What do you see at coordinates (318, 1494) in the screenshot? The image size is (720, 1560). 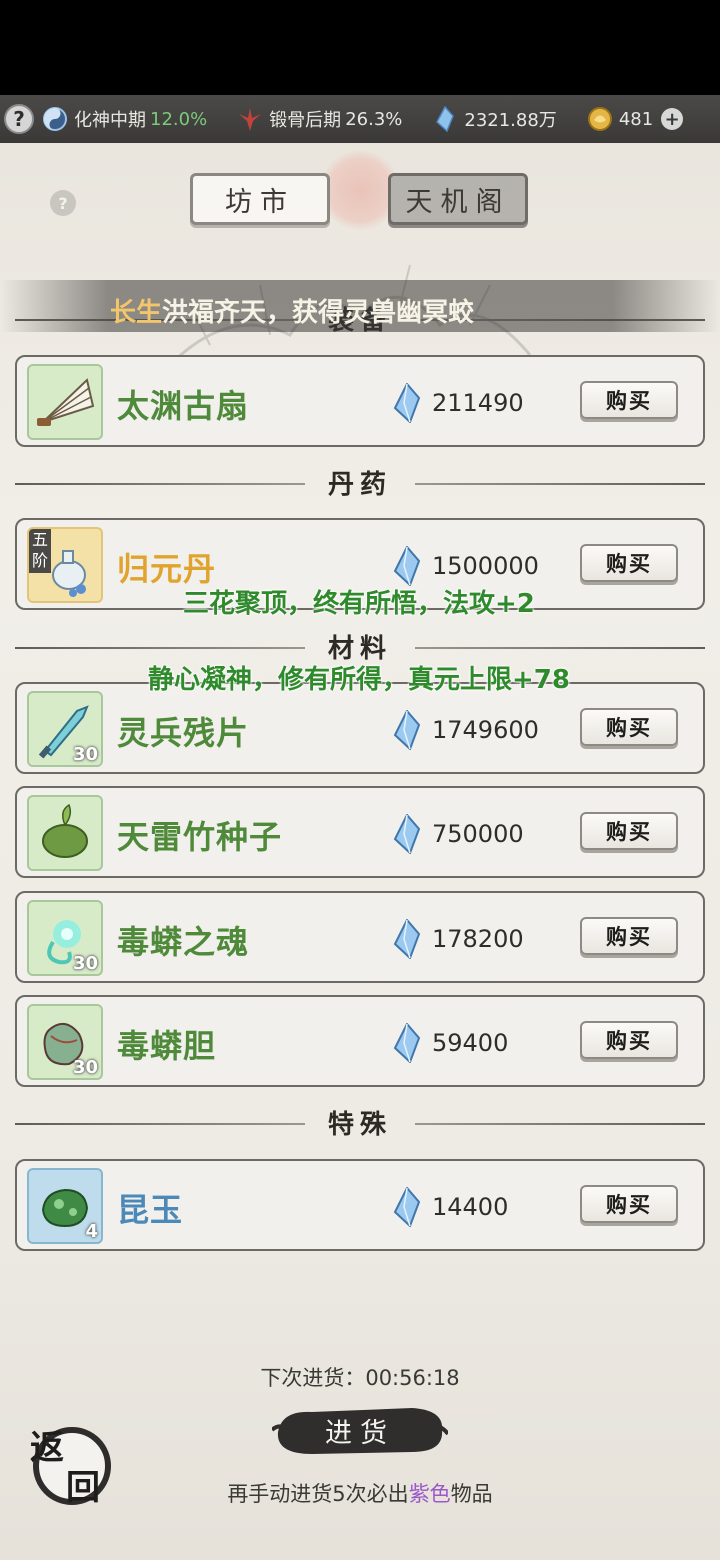 I see `hint-prefix: 再手动进货5次必出` at bounding box center [318, 1494].